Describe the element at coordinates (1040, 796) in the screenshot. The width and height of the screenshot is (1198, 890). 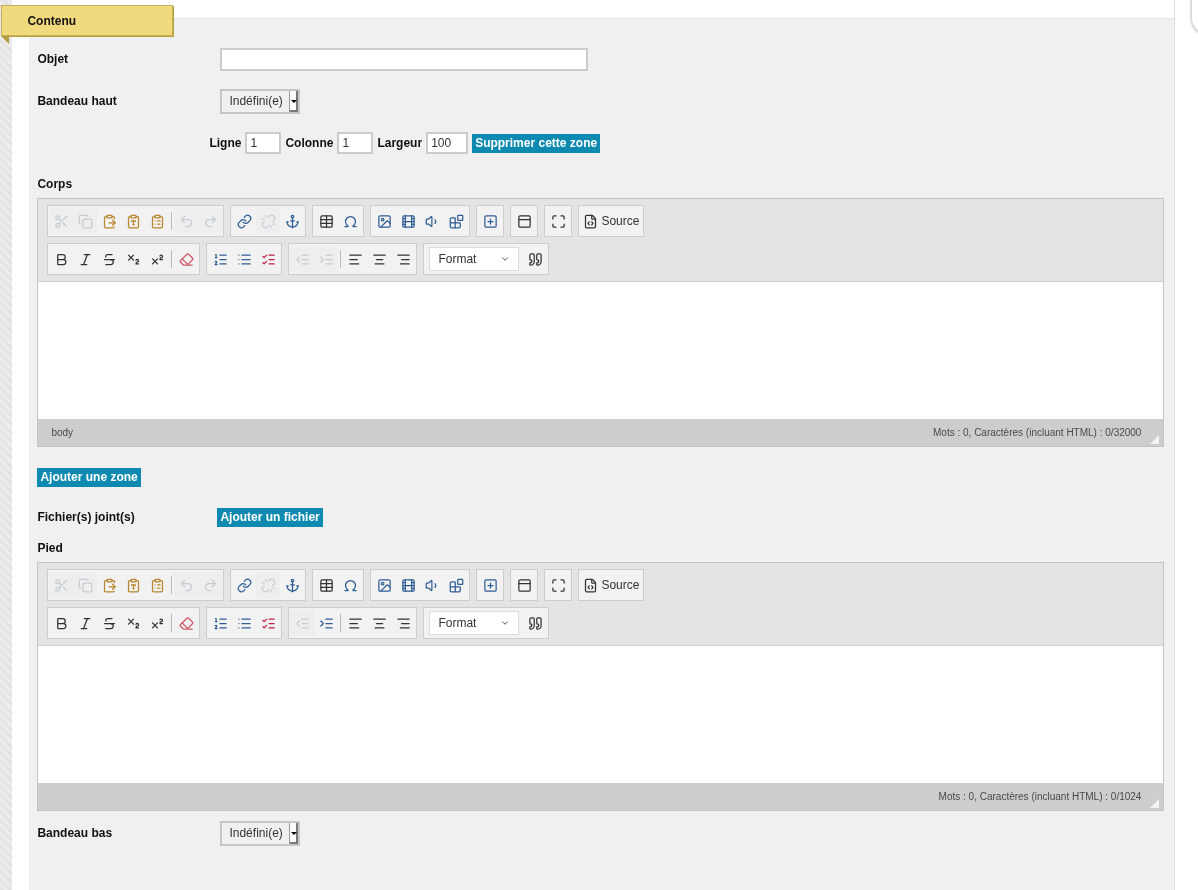
I see `character-counter: Mots : 0, Caractères (incluant HTML) : 0/1024` at that location.